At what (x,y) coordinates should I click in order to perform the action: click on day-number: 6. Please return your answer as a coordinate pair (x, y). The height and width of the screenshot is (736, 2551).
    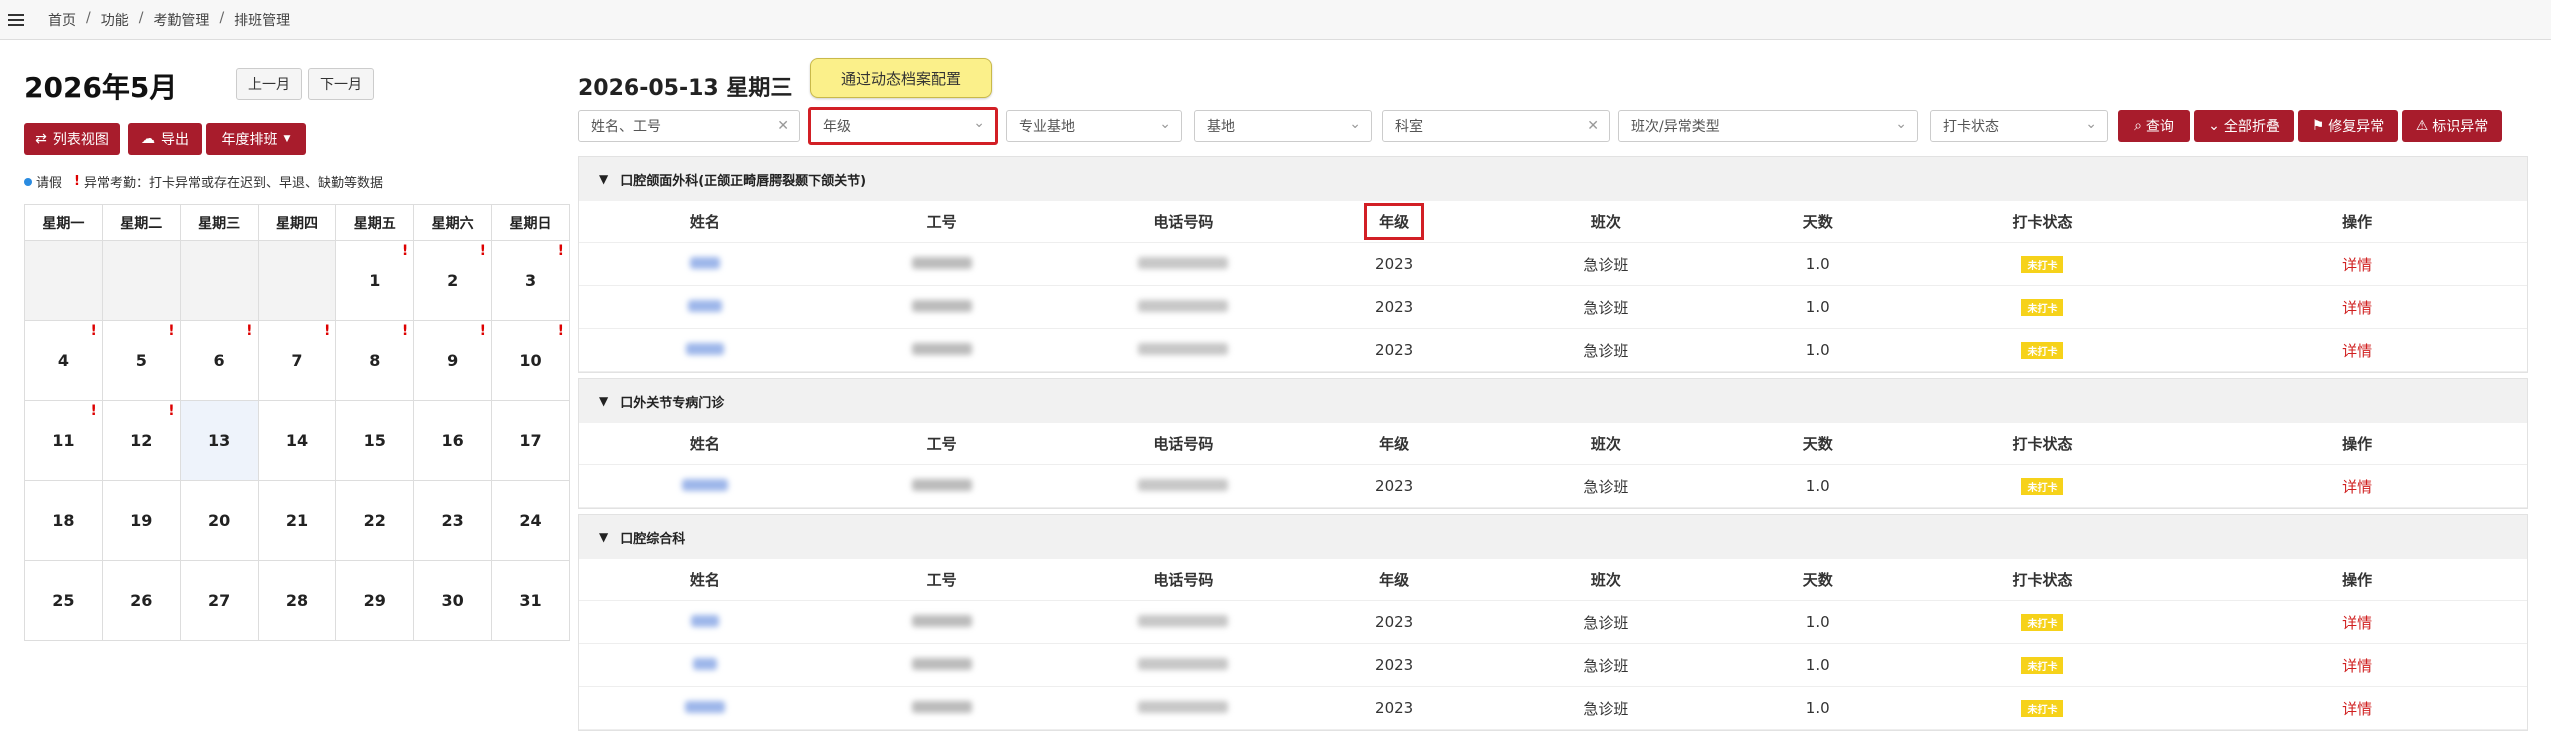
    Looking at the image, I should click on (219, 360).